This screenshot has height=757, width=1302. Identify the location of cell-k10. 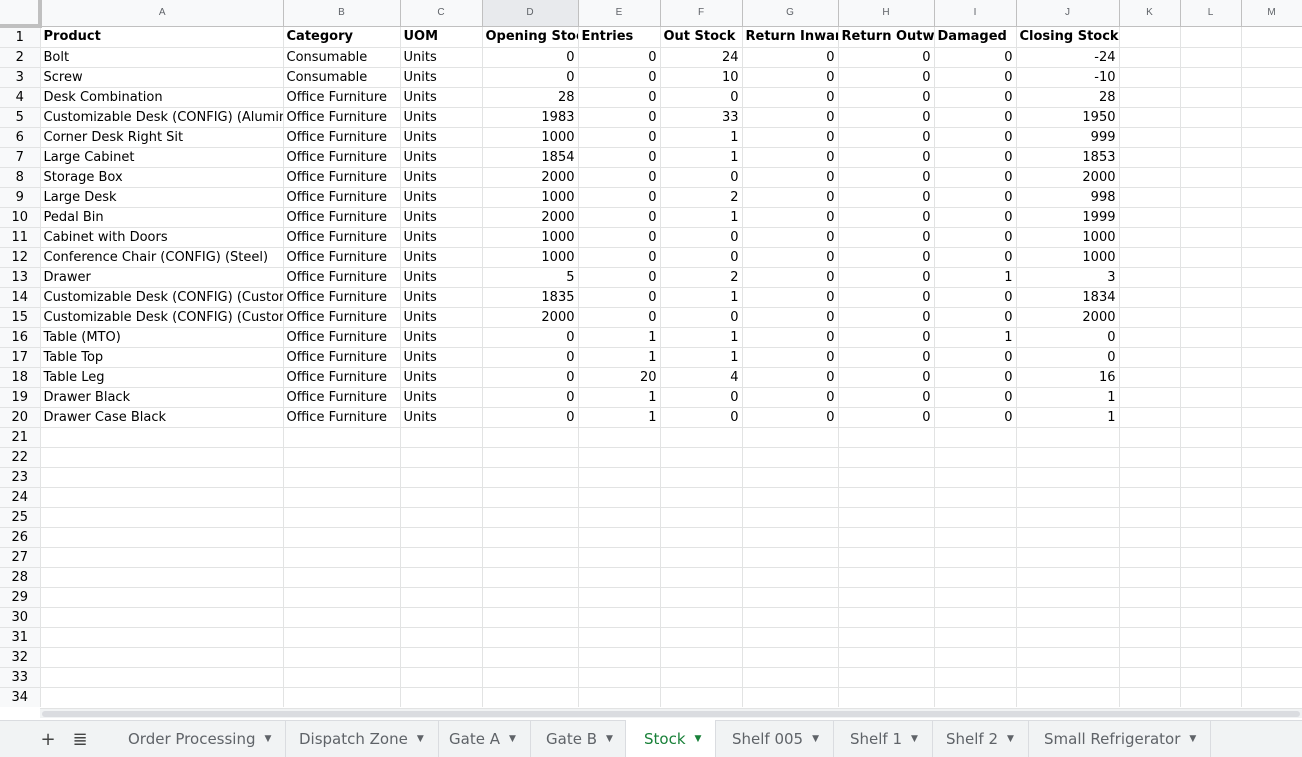
(1150, 217).